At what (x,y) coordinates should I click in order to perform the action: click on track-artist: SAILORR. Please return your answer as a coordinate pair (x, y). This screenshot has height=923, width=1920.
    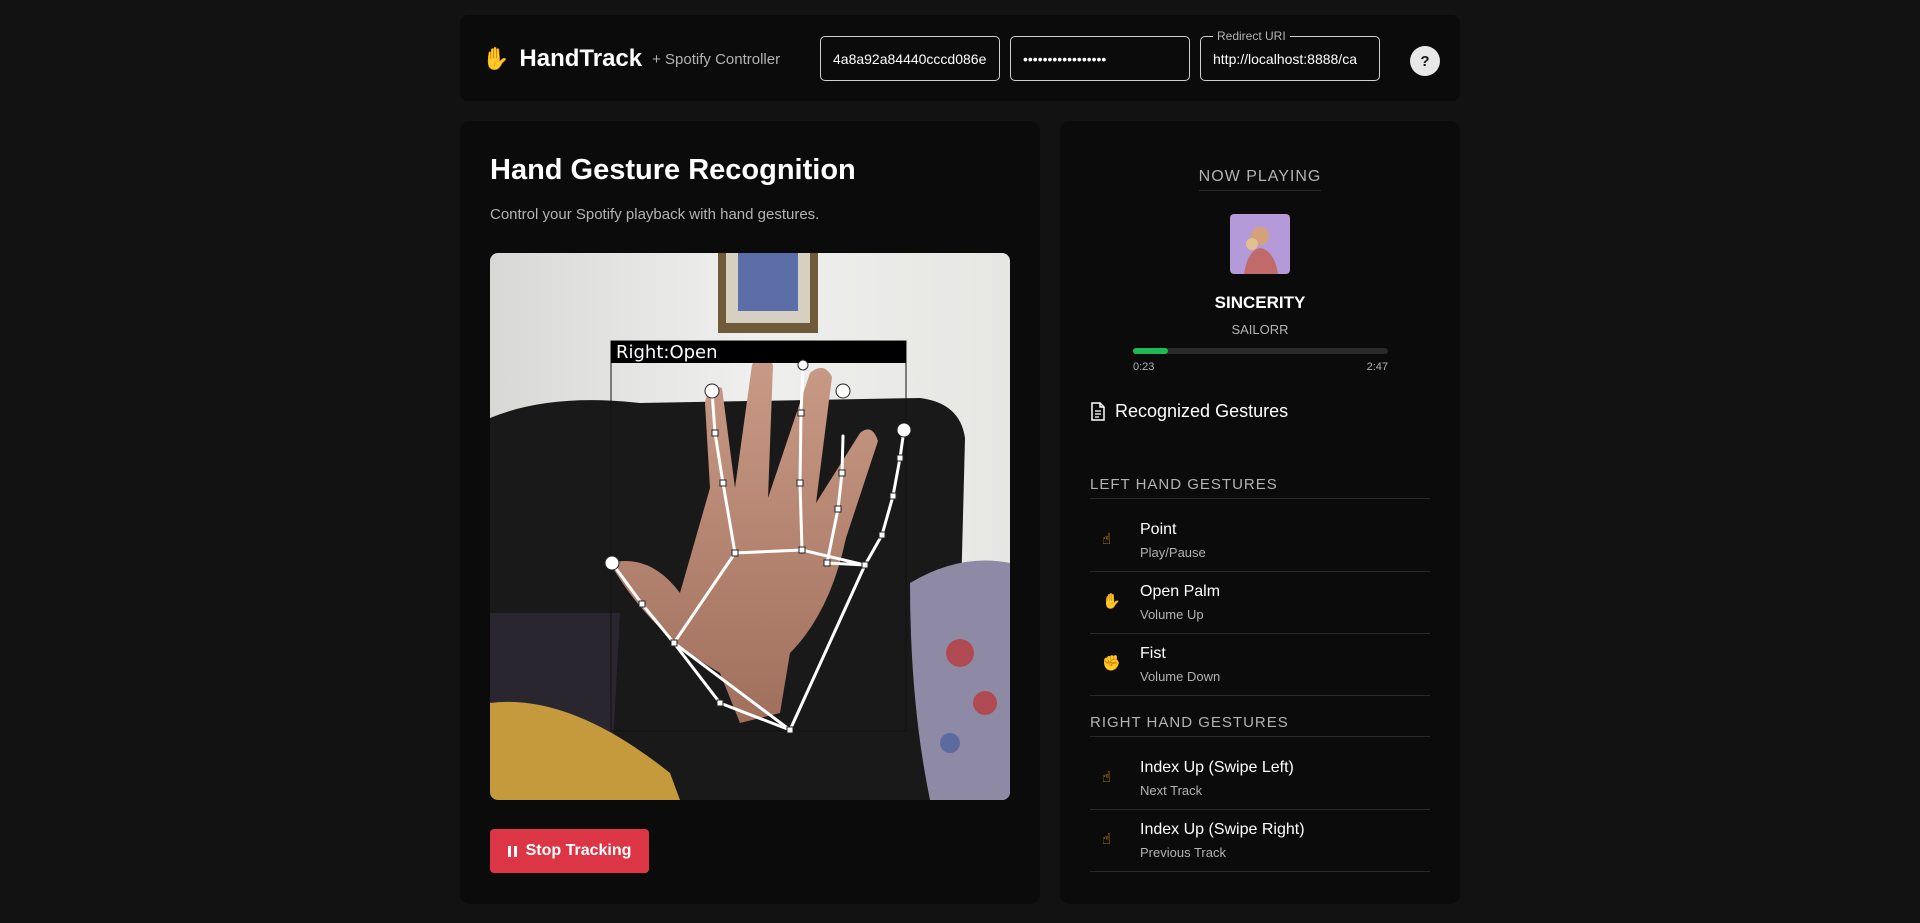
    Looking at the image, I should click on (1260, 329).